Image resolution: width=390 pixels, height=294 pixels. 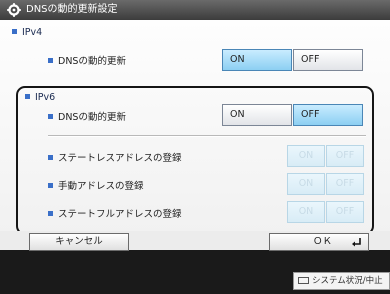 What do you see at coordinates (306, 184) in the screenshot?
I see `manual-on-button: ON` at bounding box center [306, 184].